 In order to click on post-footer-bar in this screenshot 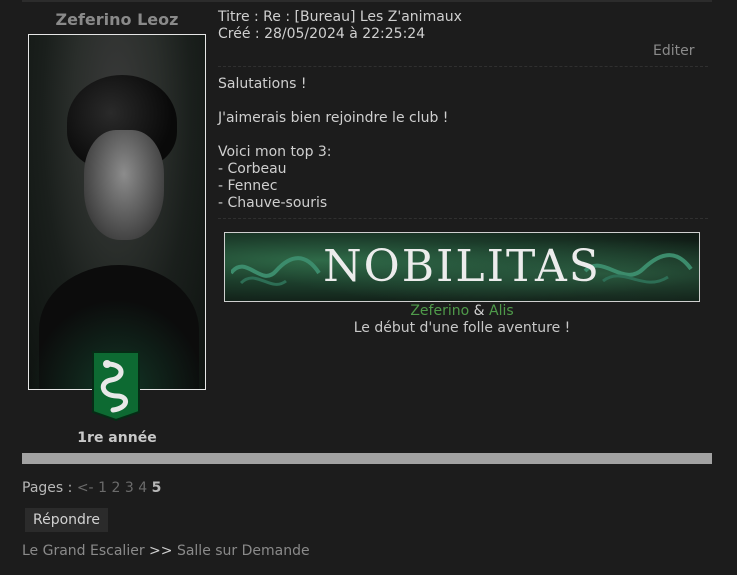, I will do `click(367, 458)`.